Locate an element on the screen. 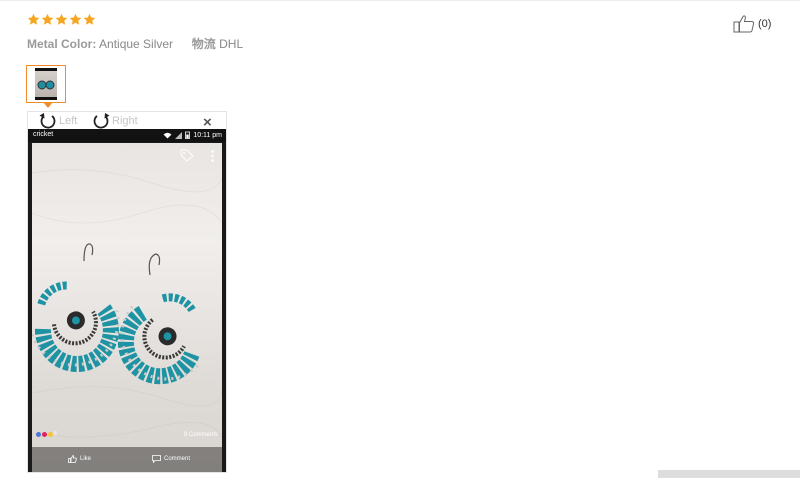 This screenshot has width=800, height=478. post-actions-bar: Like Comment is located at coordinates (127, 459).